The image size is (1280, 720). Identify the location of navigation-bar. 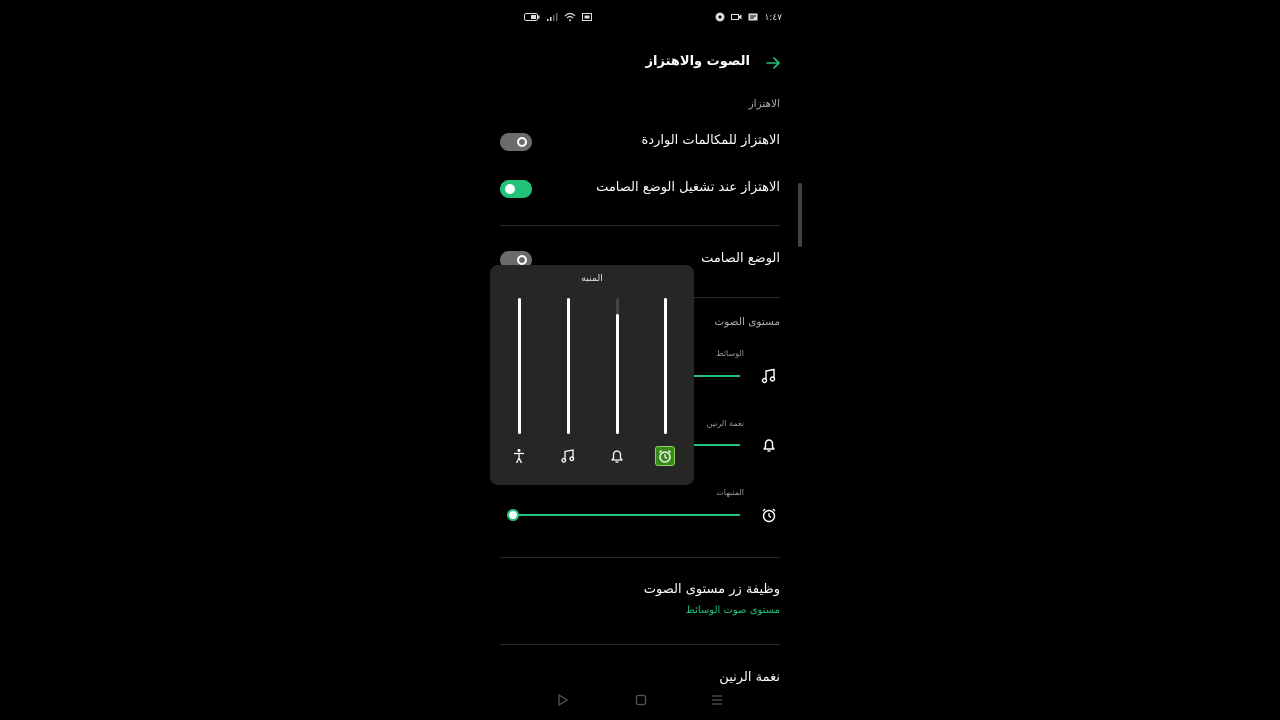
(648, 700).